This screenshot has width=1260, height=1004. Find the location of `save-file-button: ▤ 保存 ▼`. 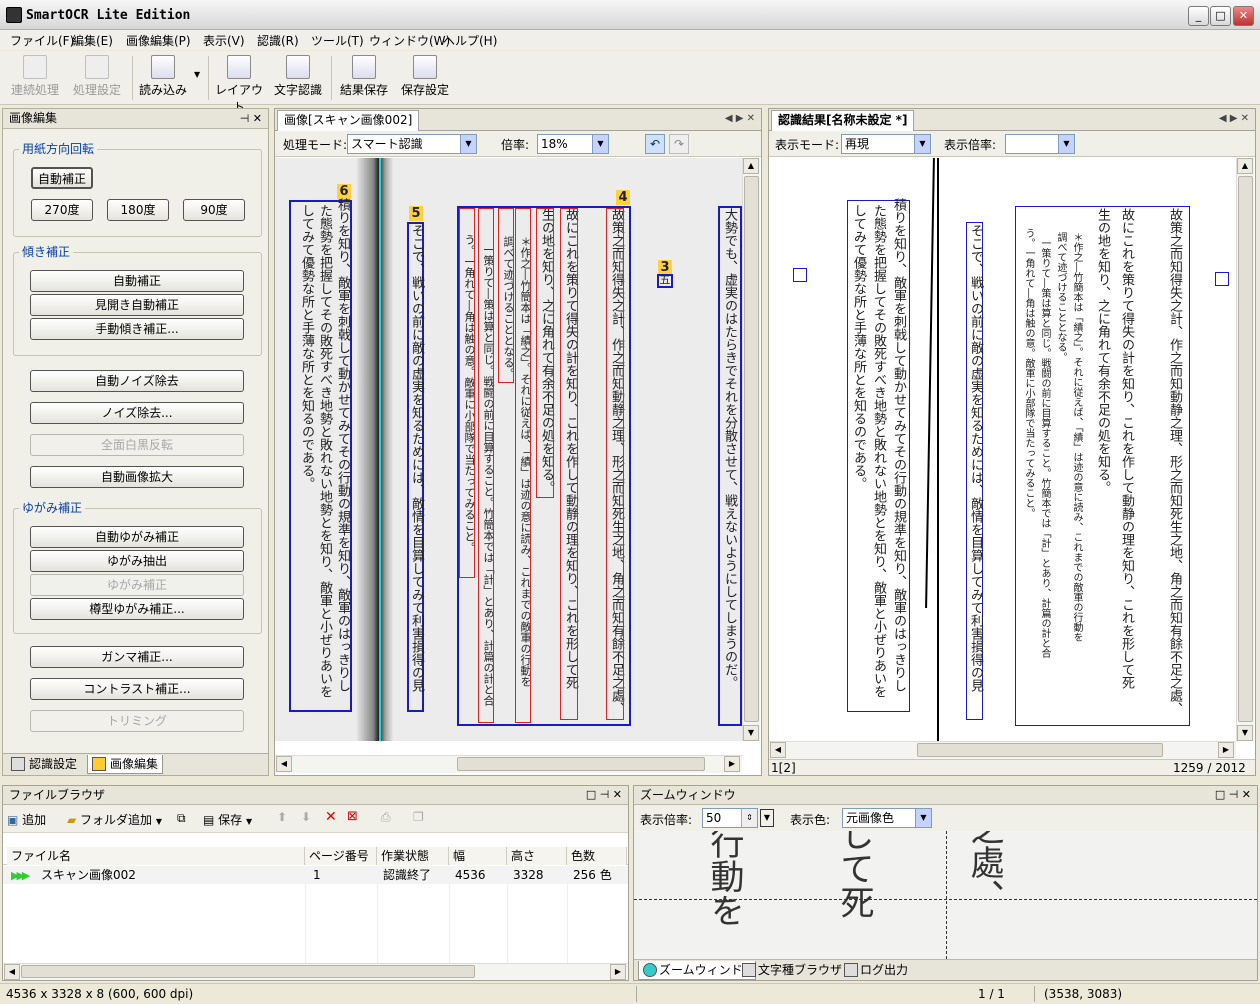

save-file-button: ▤ 保存 ▼ is located at coordinates (227, 819).